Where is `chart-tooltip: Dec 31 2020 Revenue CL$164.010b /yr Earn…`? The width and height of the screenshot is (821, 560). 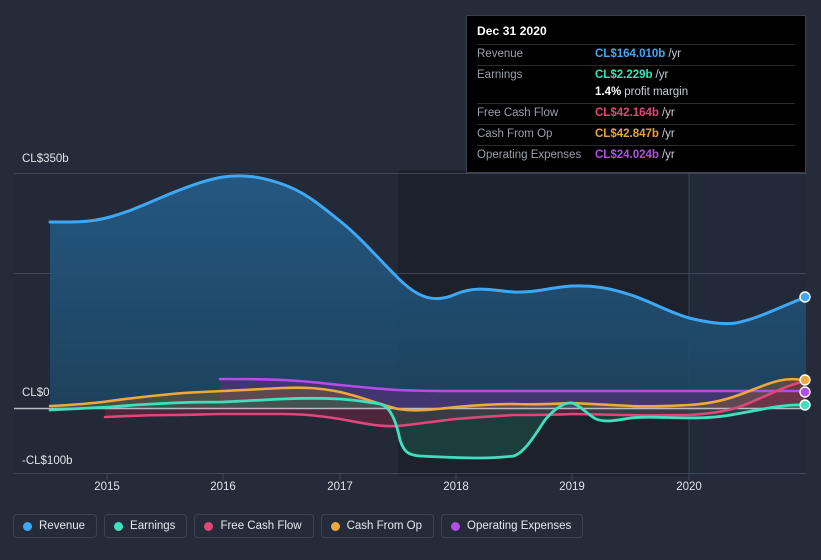 chart-tooltip: Dec 31 2020 Revenue CL$164.010b /yr Earn… is located at coordinates (636, 94).